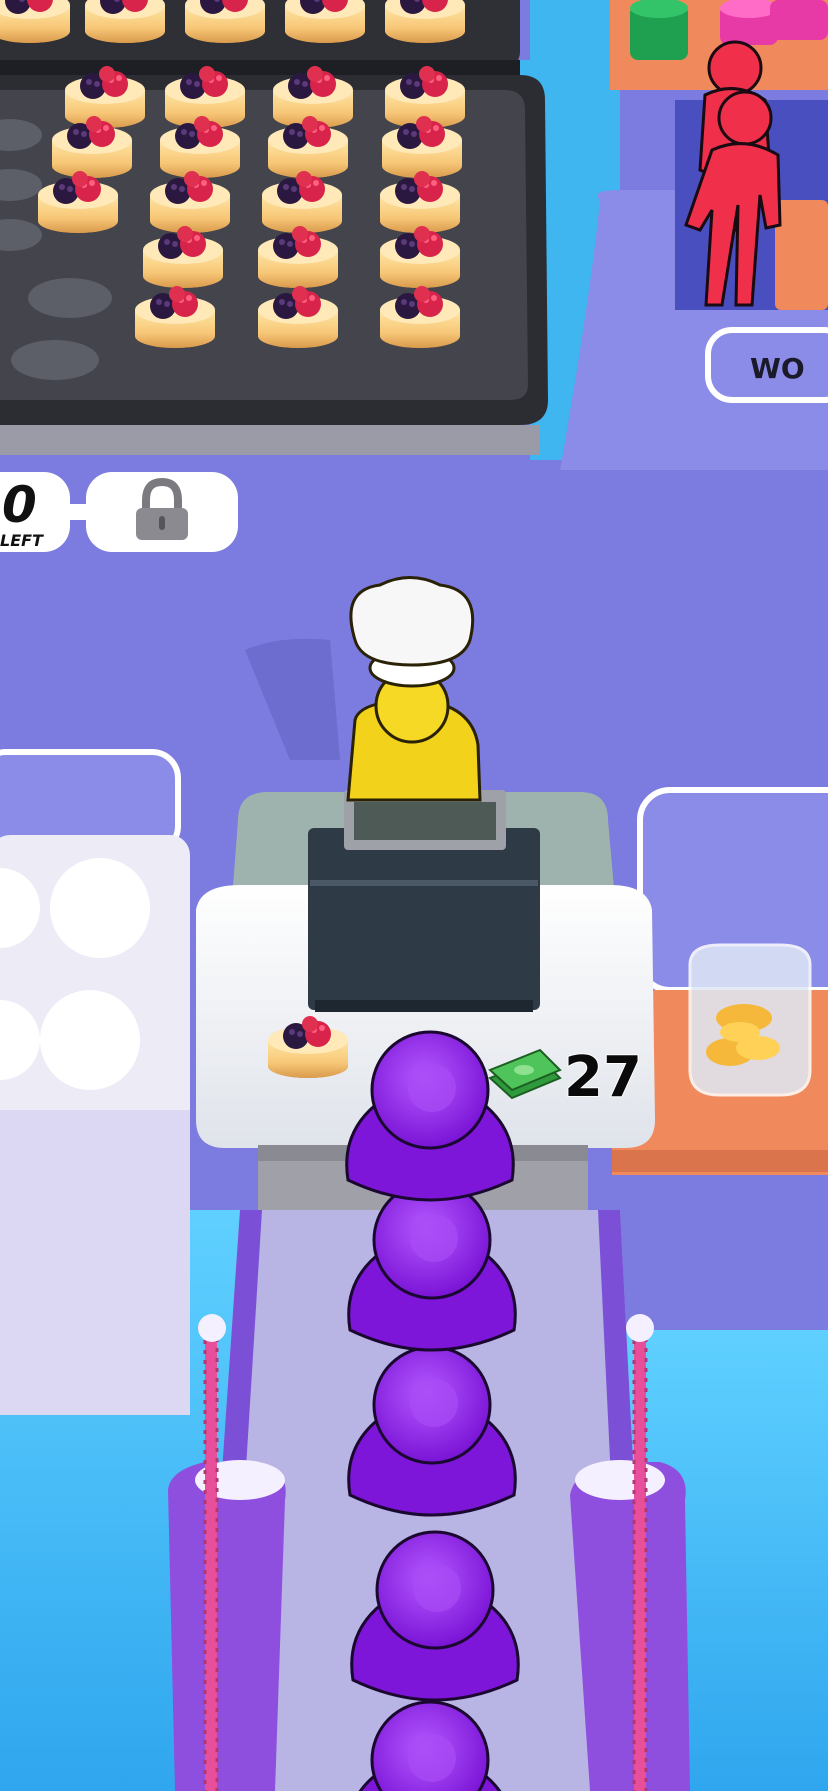 The width and height of the screenshot is (828, 1791). I want to click on coin-jar, so click(750, 1020).